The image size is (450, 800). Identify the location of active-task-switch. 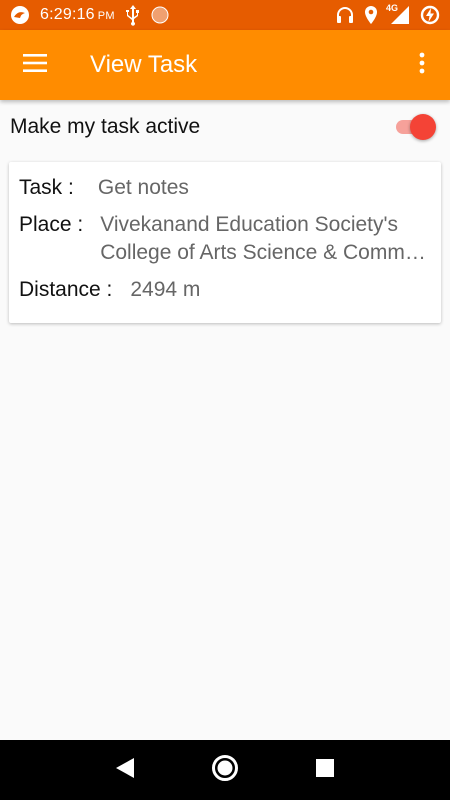
(415, 127).